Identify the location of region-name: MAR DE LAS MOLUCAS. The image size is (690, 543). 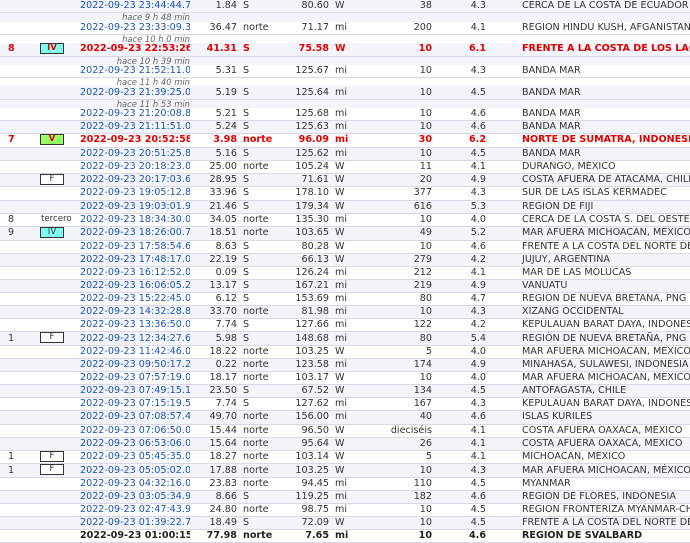
(591, 273).